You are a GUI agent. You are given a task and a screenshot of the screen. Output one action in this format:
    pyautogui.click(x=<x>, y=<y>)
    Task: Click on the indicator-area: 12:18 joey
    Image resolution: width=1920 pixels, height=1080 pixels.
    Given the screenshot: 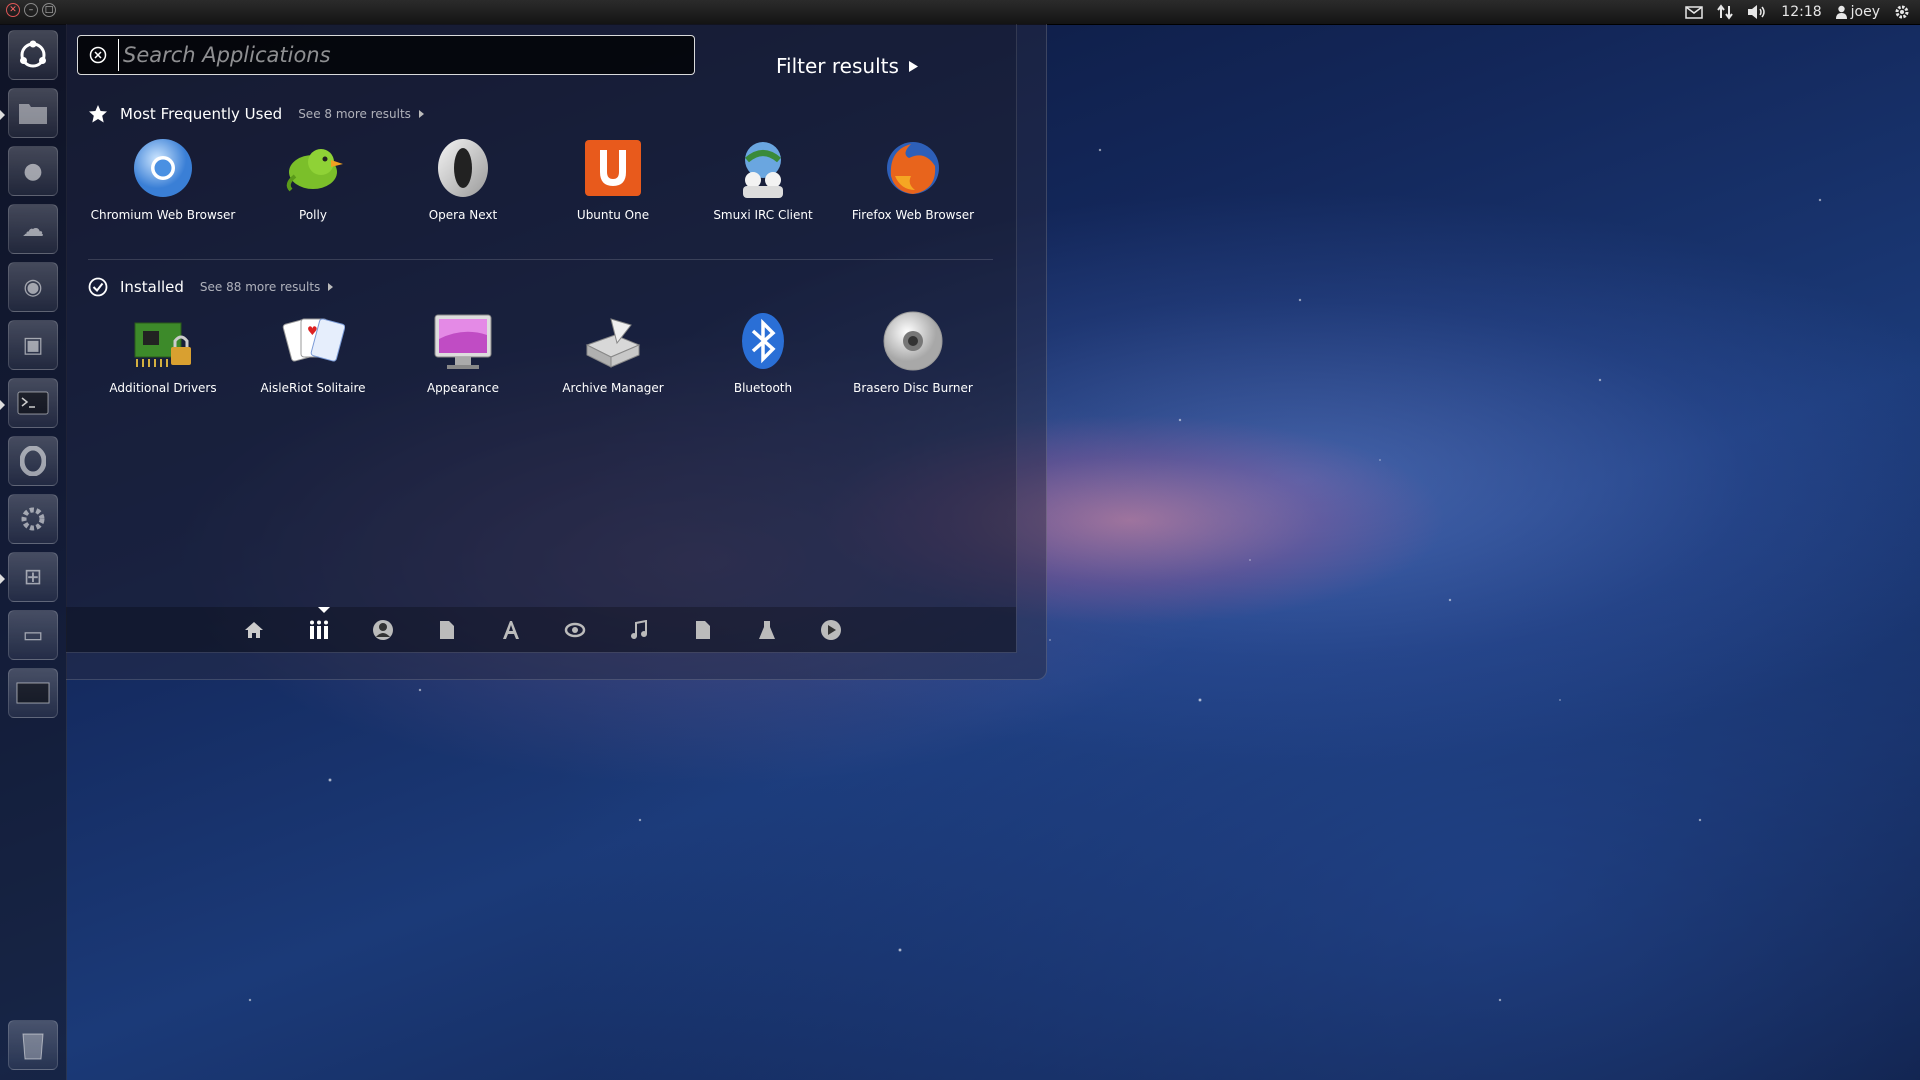 What is the action you would take?
    pyautogui.click(x=1797, y=12)
    